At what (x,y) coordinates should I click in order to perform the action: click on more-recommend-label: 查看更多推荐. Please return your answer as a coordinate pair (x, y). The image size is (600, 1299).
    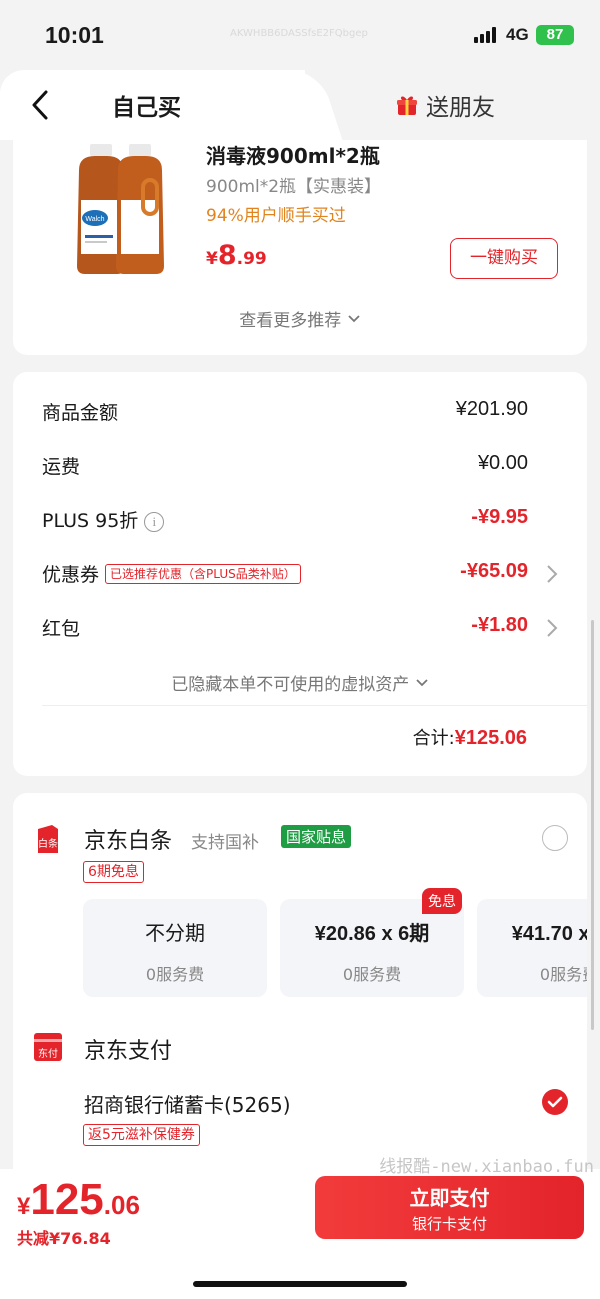
    Looking at the image, I should click on (290, 321).